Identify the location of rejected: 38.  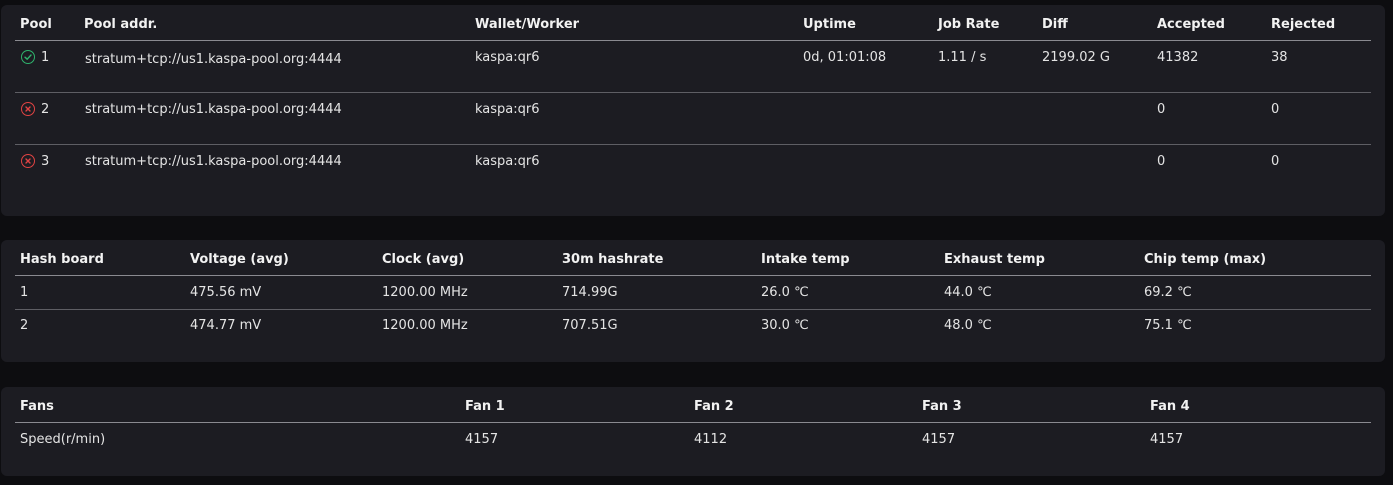
(1279, 57).